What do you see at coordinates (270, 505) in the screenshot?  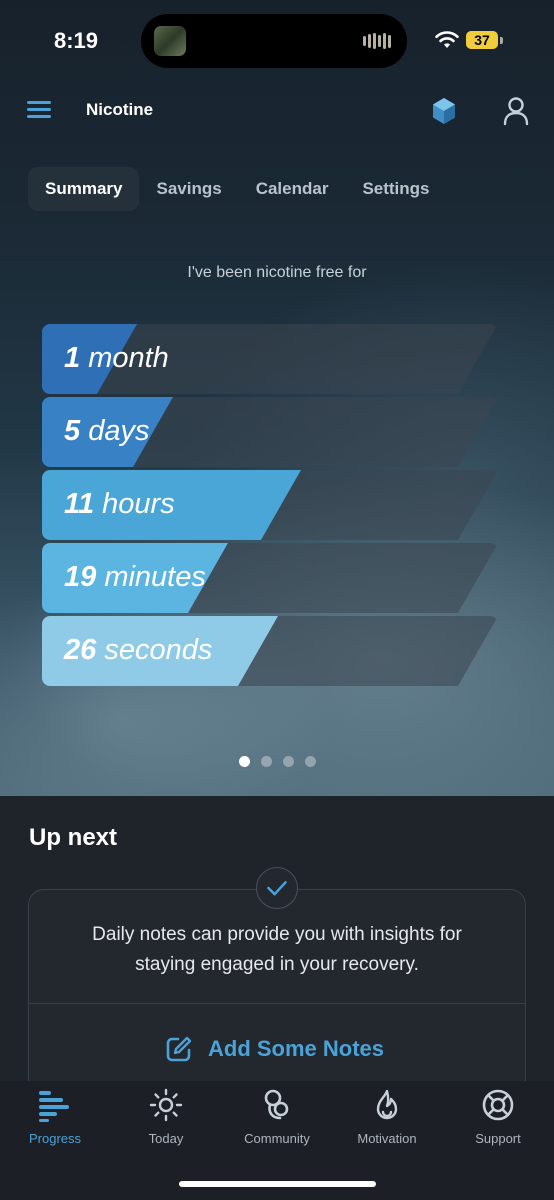 I see `duration-bar-hours: 11 hours` at bounding box center [270, 505].